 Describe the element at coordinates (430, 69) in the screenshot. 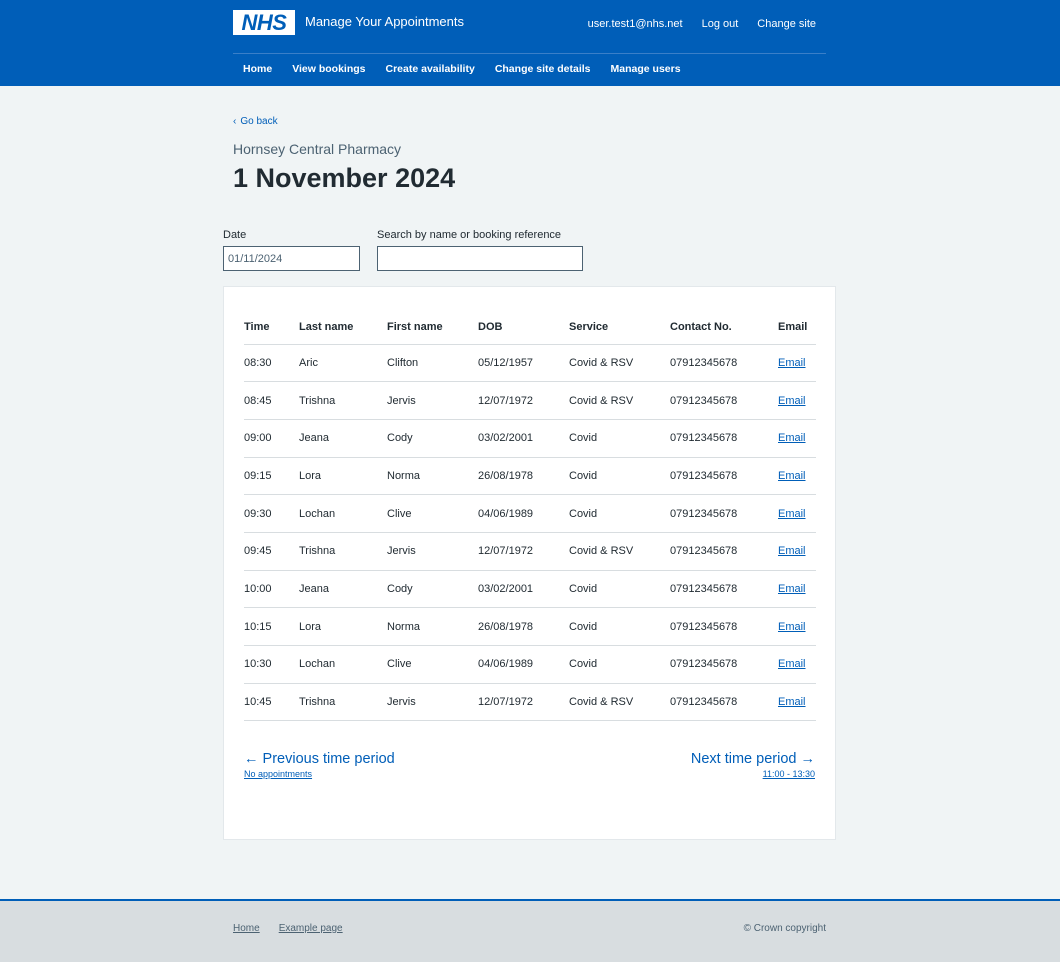

I see `nav-create-availability: Create availability` at that location.